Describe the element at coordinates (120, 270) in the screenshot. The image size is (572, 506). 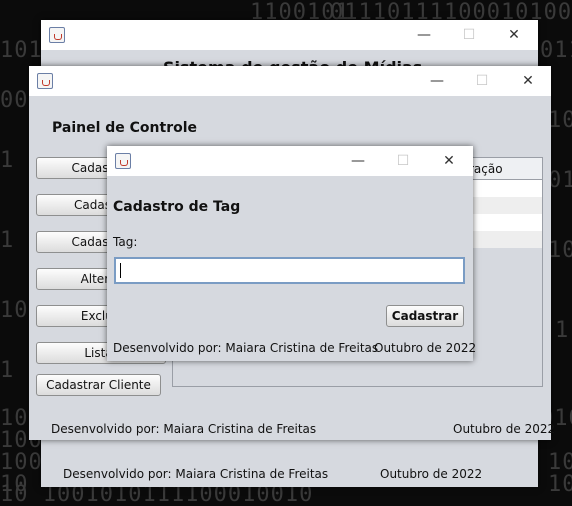
I see `text-cursor` at that location.